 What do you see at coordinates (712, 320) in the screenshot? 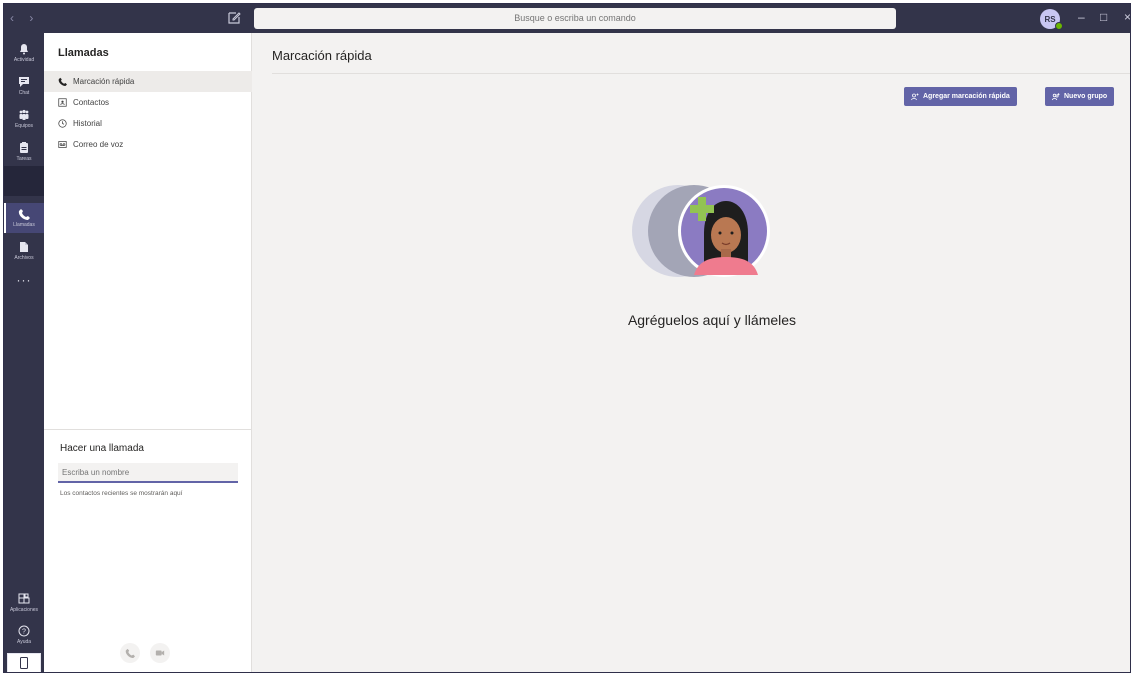
I see `empty-state-title: Agréguelos aquí y llámeles` at bounding box center [712, 320].